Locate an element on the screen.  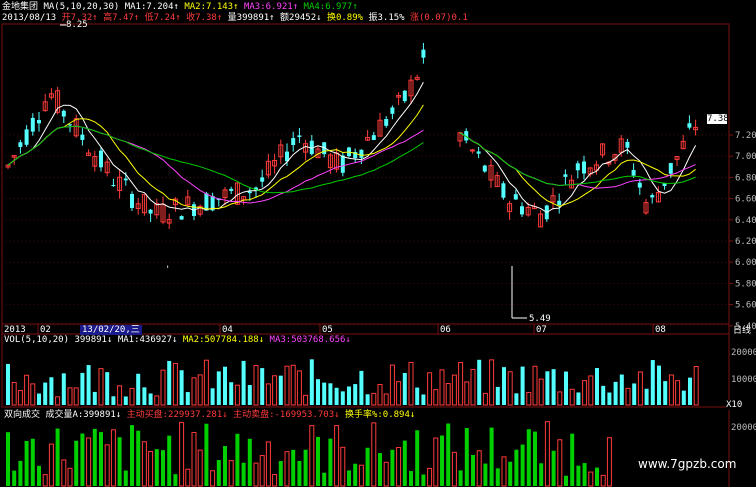
gap-marker: ' is located at coordinates (167, 270).